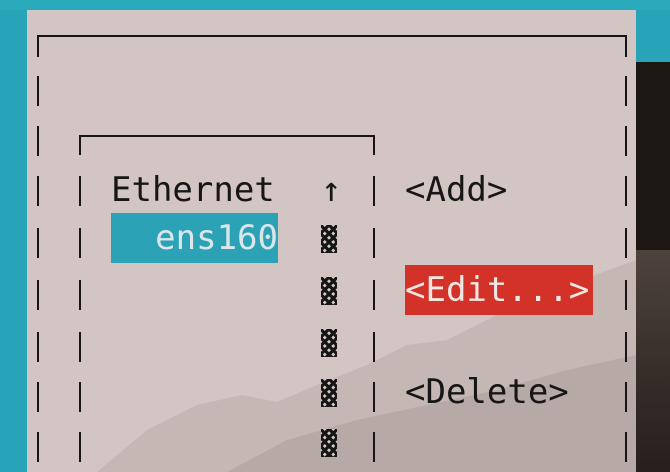 This screenshot has width=670, height=472. What do you see at coordinates (487, 392) in the screenshot?
I see `delete-button: <Delete>` at bounding box center [487, 392].